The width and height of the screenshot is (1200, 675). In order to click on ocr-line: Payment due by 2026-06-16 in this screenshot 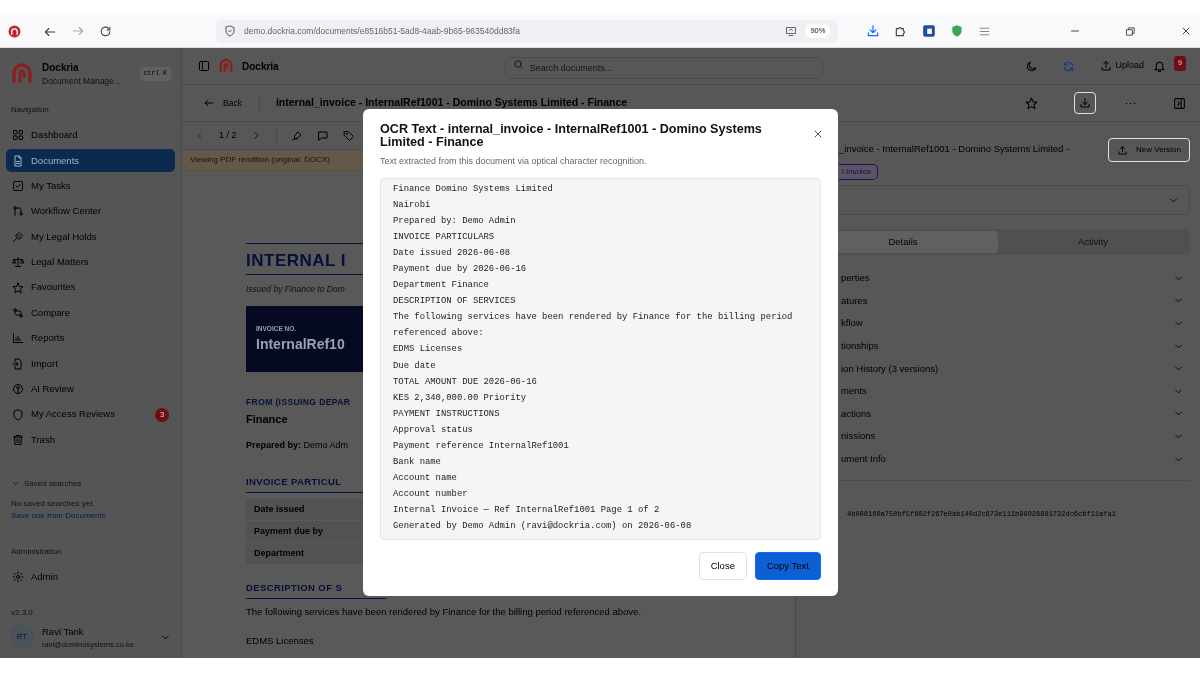, I will do `click(460, 269)`.